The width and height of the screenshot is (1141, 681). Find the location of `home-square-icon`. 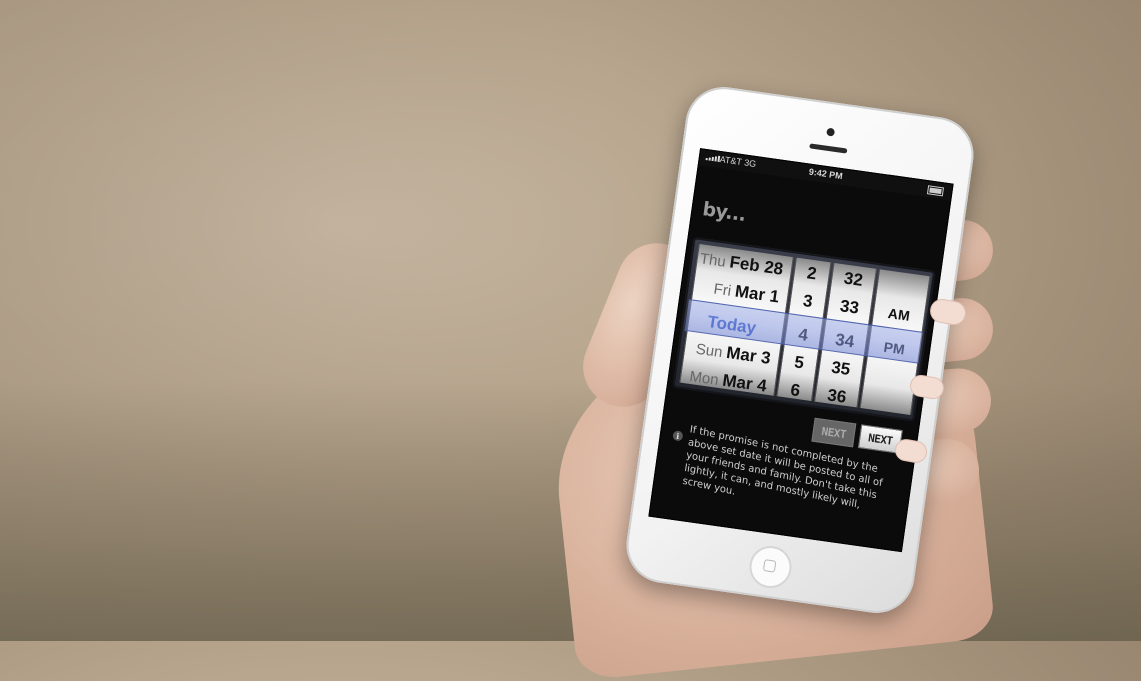

home-square-icon is located at coordinates (769, 566).